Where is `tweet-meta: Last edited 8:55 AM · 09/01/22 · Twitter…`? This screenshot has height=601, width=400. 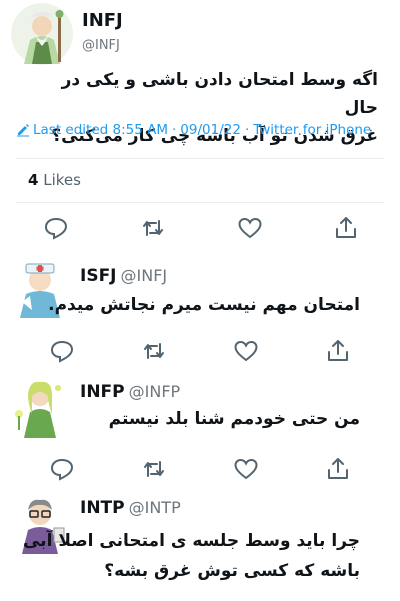 tweet-meta: Last edited 8:55 AM · 09/01/22 · Twitter… is located at coordinates (193, 130).